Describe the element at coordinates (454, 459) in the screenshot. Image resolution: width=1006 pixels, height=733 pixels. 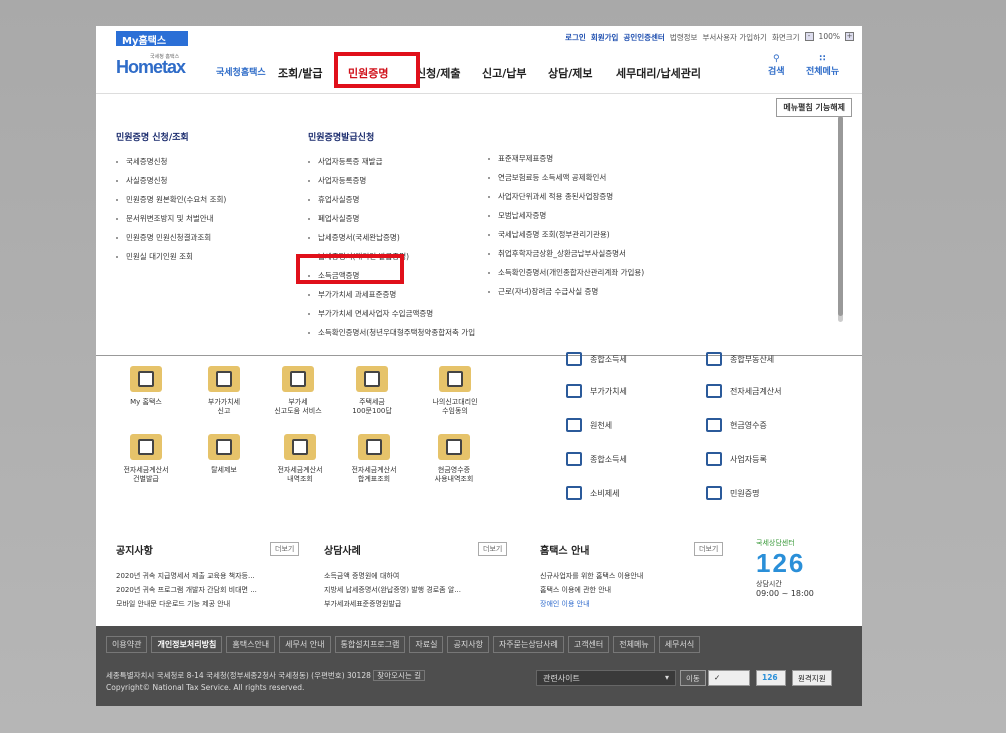
I see `tile-cash-receipt: 현금영수증 사용내역조회` at that location.